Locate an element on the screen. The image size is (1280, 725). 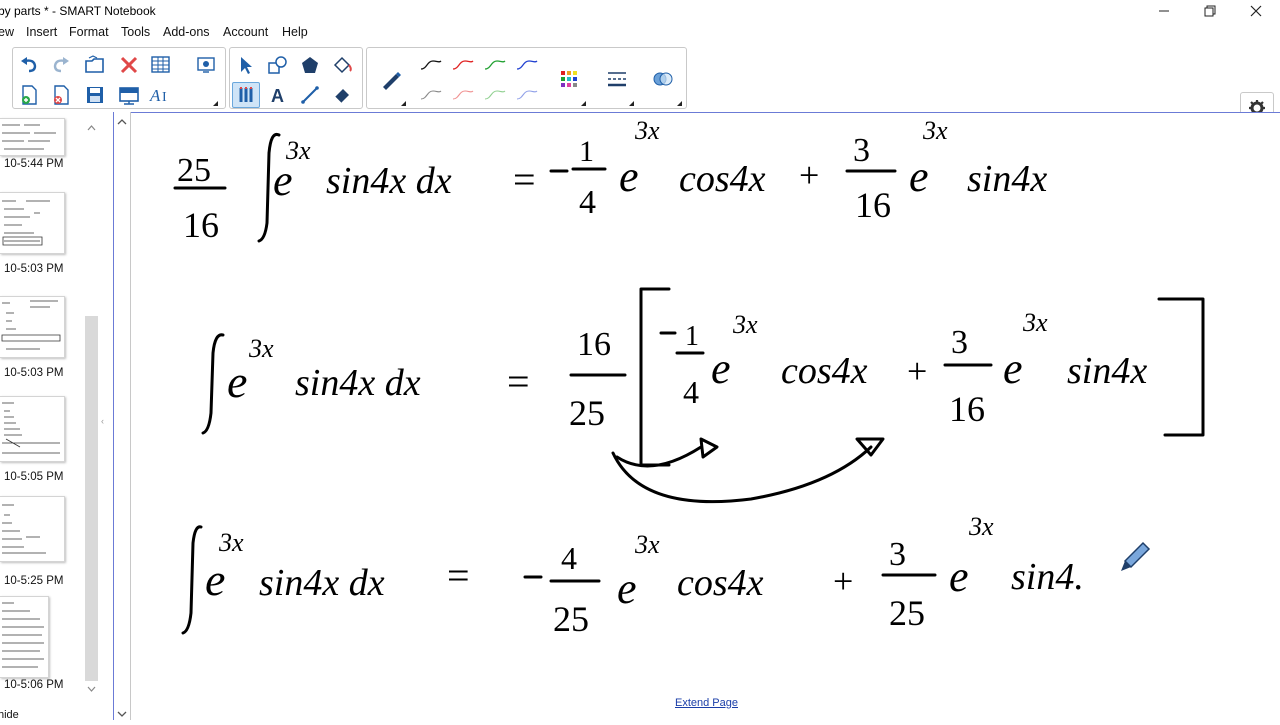
pen-style-black-thin is located at coordinates (431, 65).